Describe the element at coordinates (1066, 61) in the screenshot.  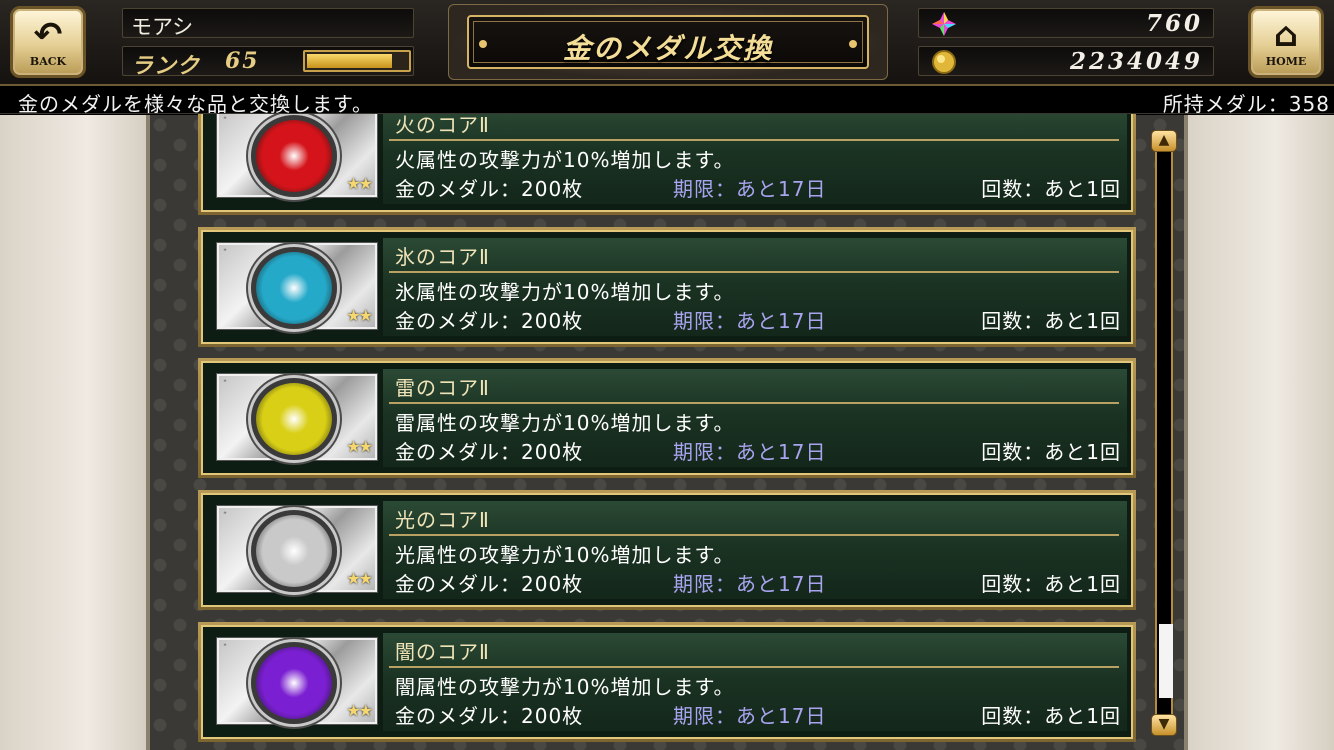
I see `gil-balance-bar: 2234049` at that location.